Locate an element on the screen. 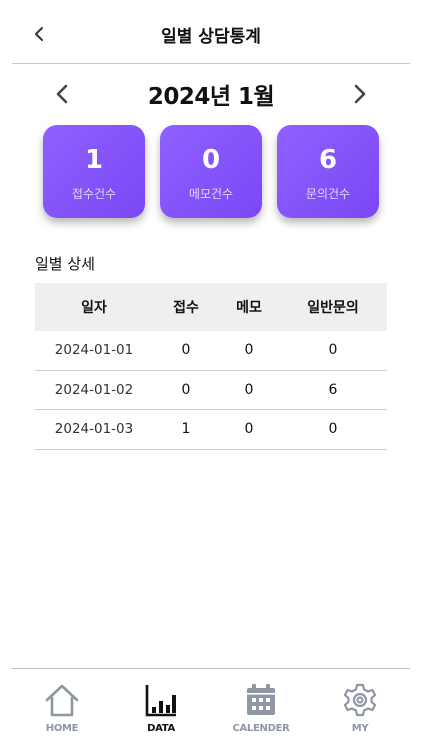 Image resolution: width=422 pixels, height=750 pixels. cell-date: 2024-01-01 is located at coordinates (94, 350).